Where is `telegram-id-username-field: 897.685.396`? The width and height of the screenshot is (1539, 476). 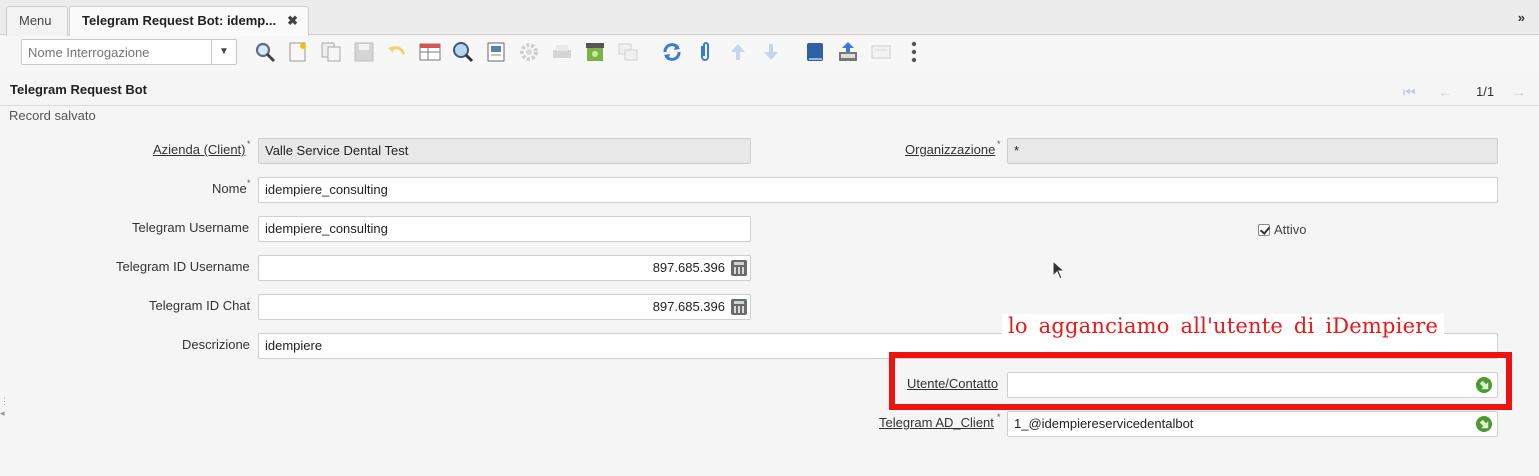 telegram-id-username-field: 897.685.396 is located at coordinates (504, 268).